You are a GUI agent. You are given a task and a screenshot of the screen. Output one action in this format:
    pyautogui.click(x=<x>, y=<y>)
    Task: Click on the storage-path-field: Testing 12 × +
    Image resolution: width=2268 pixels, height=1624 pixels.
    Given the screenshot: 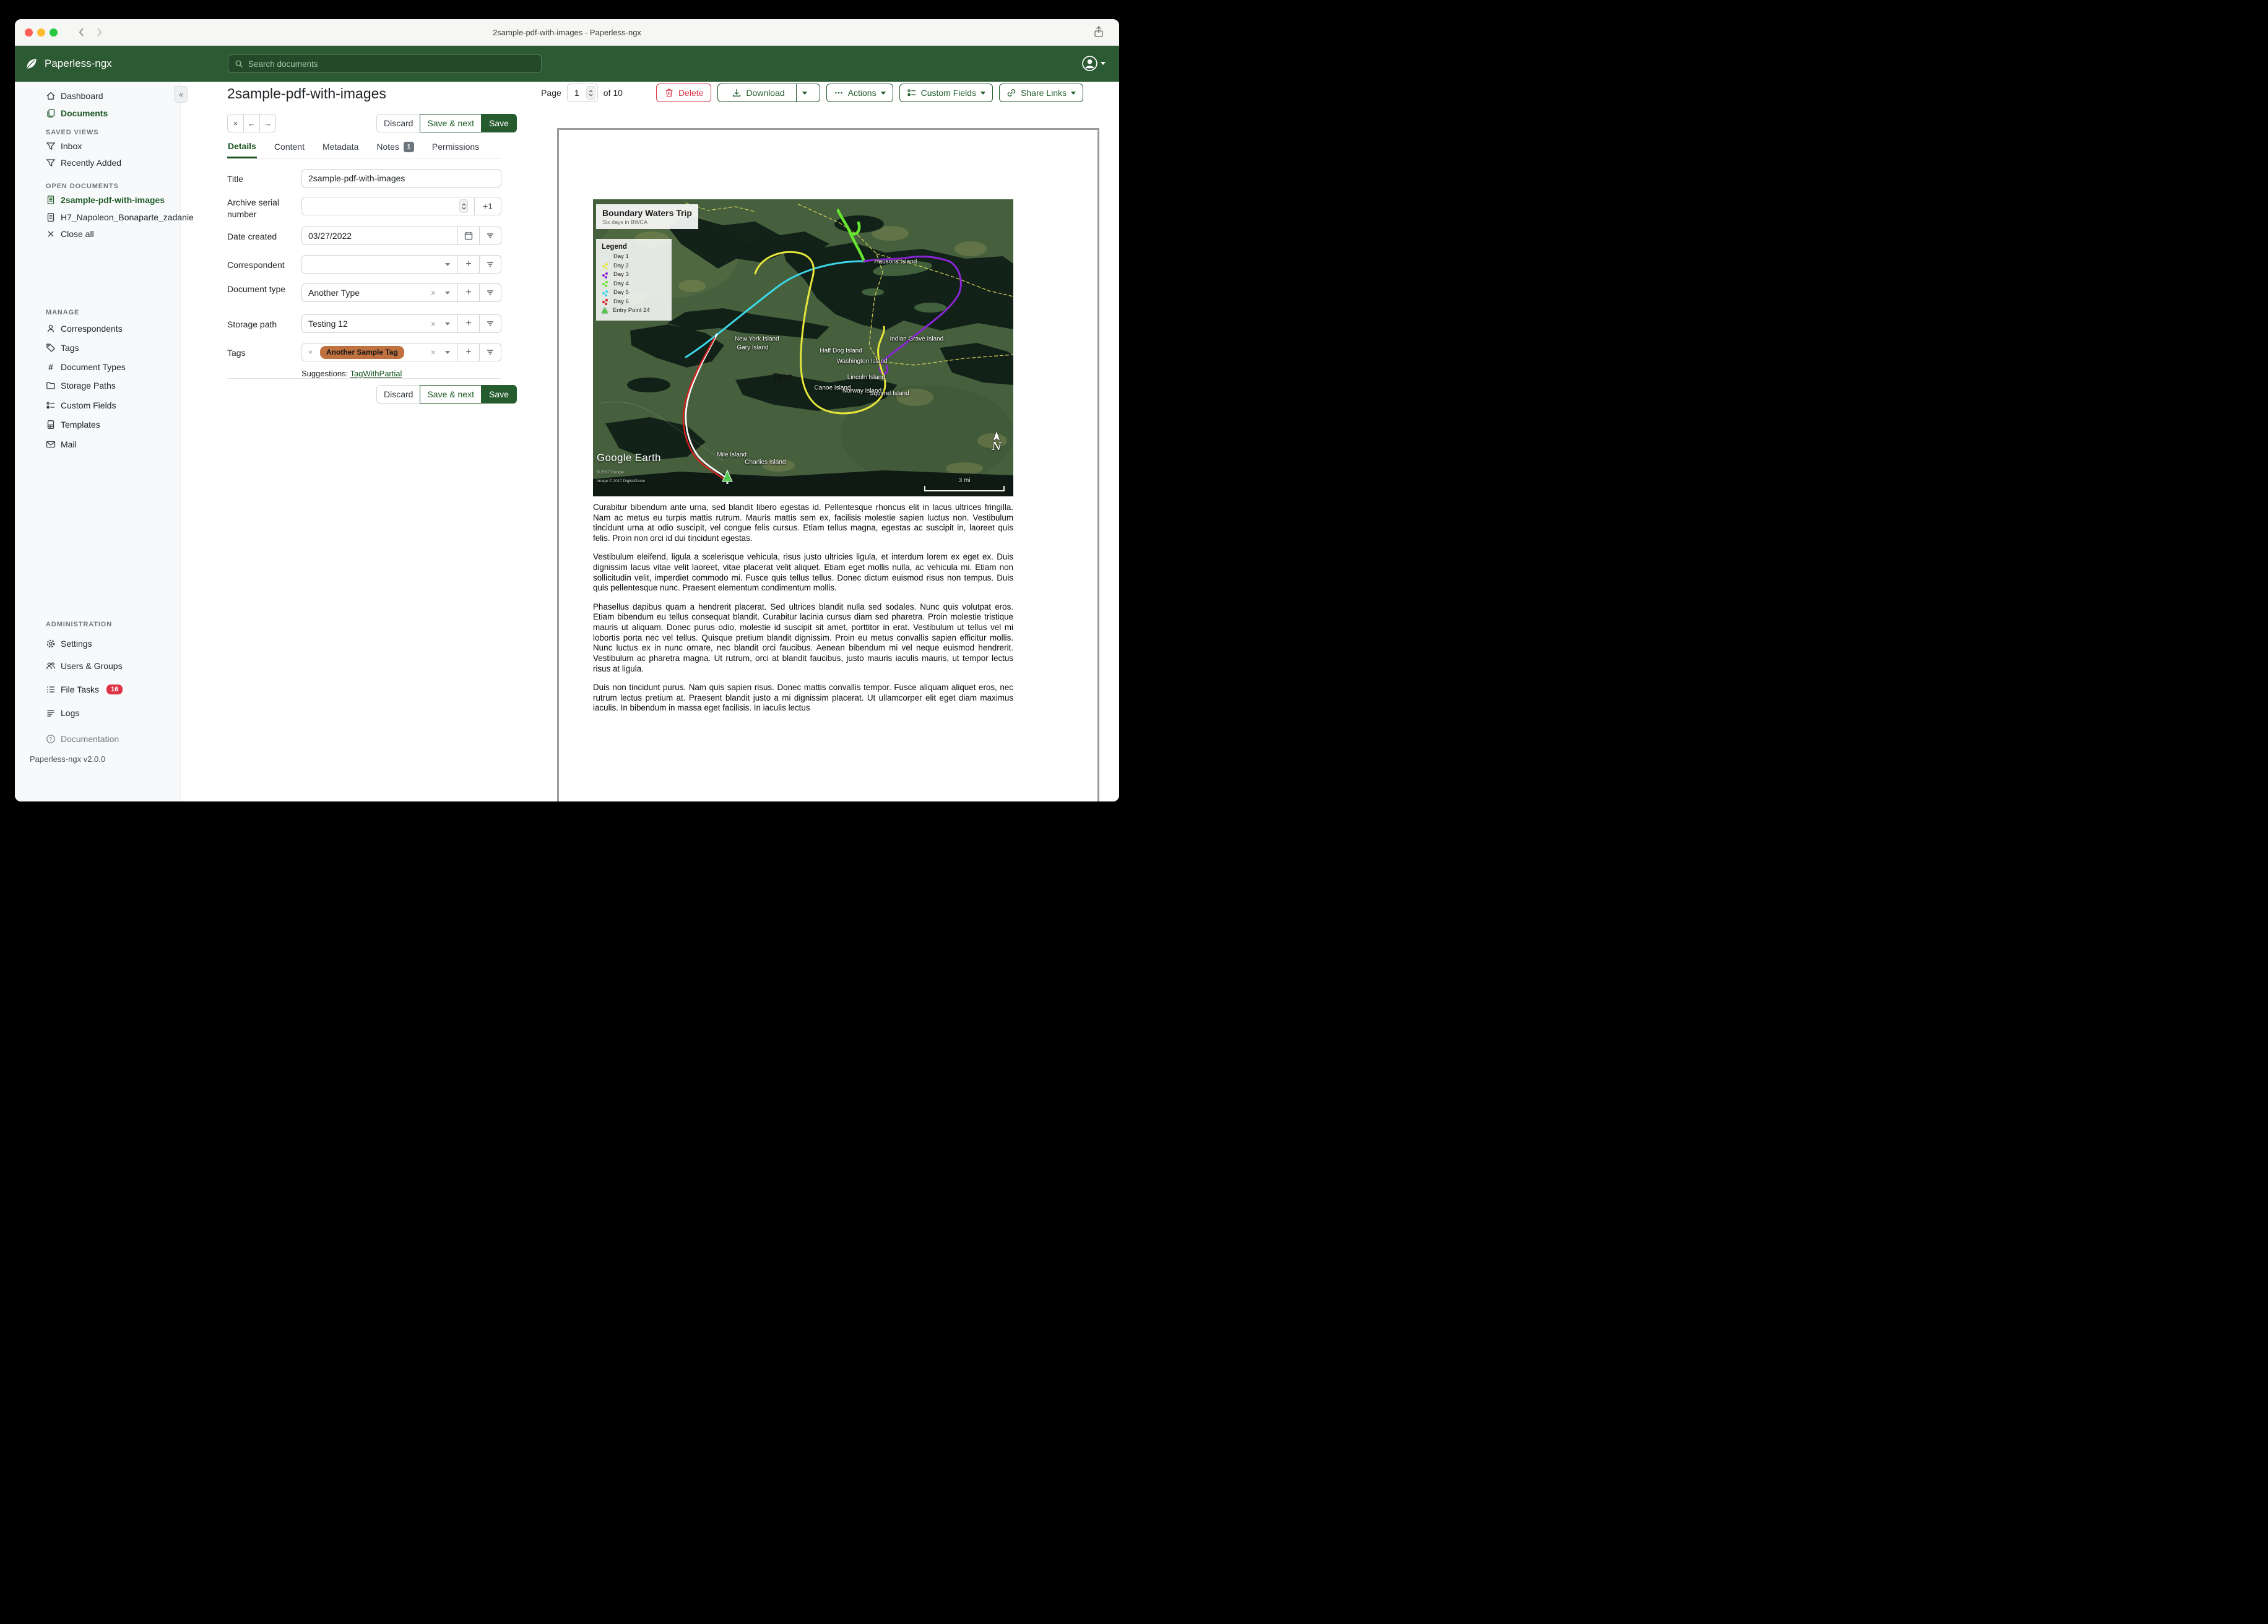 What is the action you would take?
    pyautogui.click(x=401, y=323)
    